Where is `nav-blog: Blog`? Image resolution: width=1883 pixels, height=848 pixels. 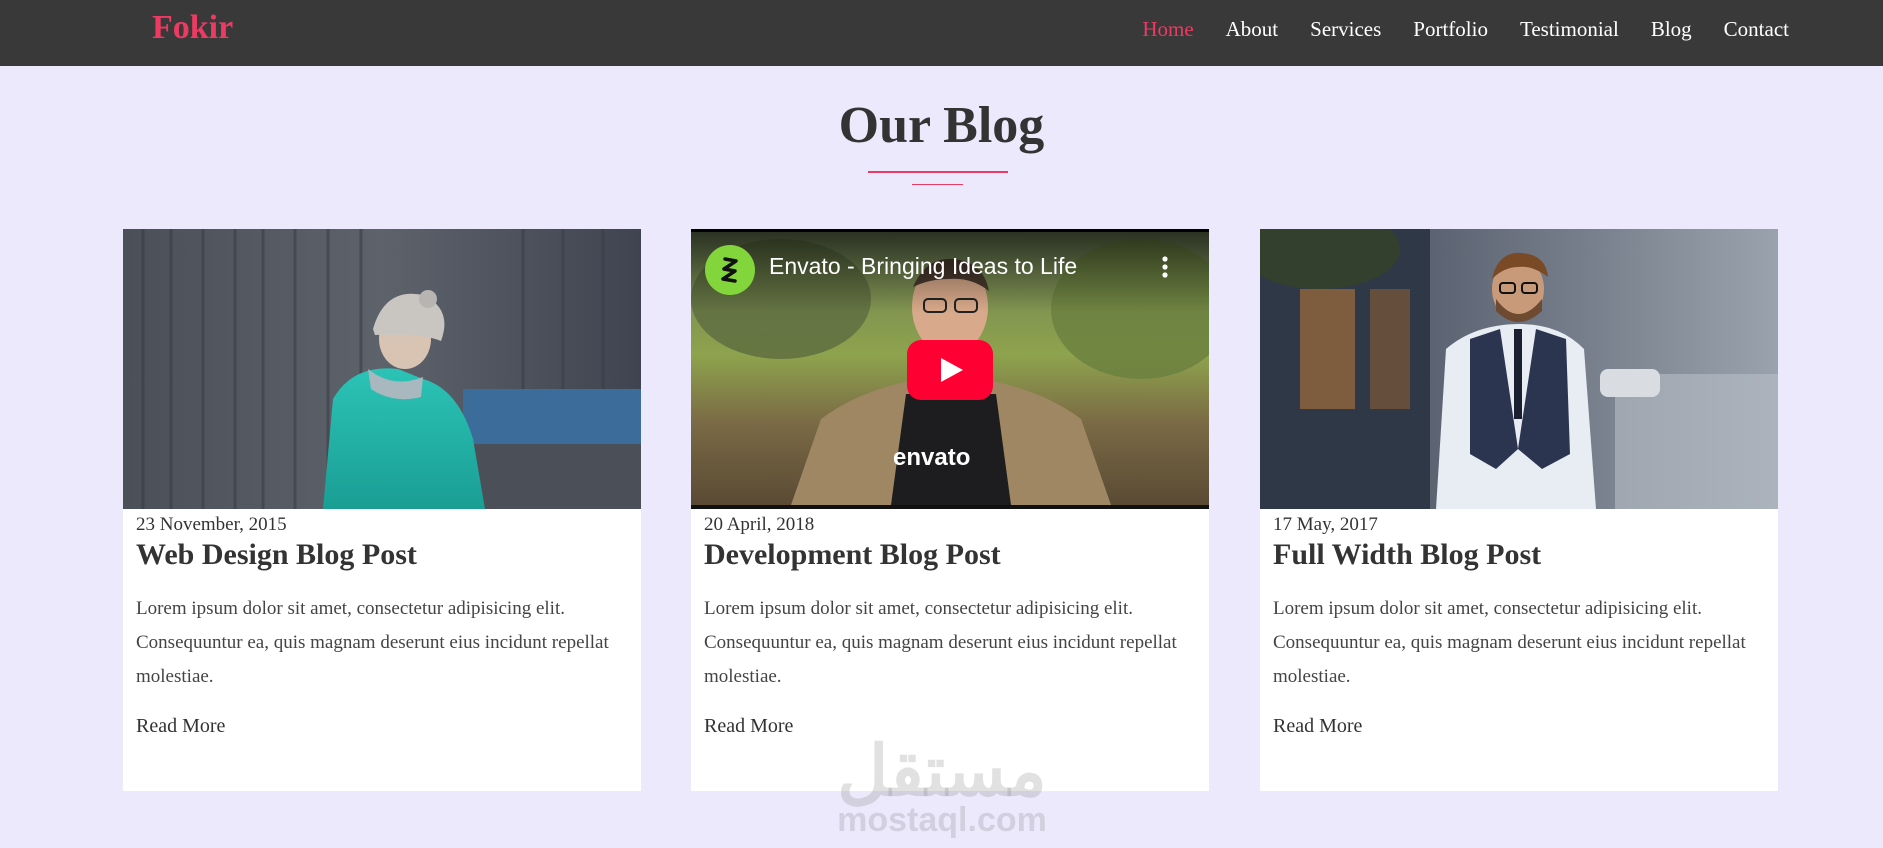
nav-blog: Blog is located at coordinates (1671, 29).